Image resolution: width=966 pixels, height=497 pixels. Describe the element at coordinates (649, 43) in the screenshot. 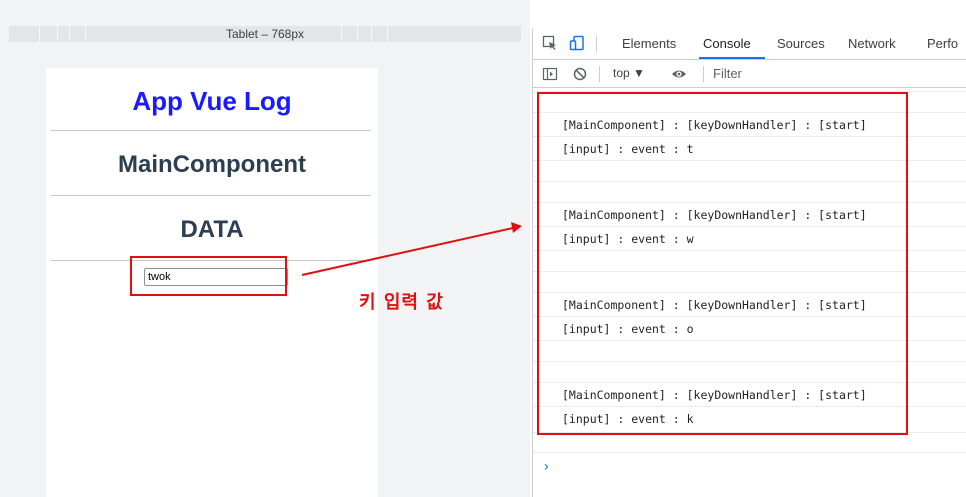

I see `tab-elements: Elements` at that location.